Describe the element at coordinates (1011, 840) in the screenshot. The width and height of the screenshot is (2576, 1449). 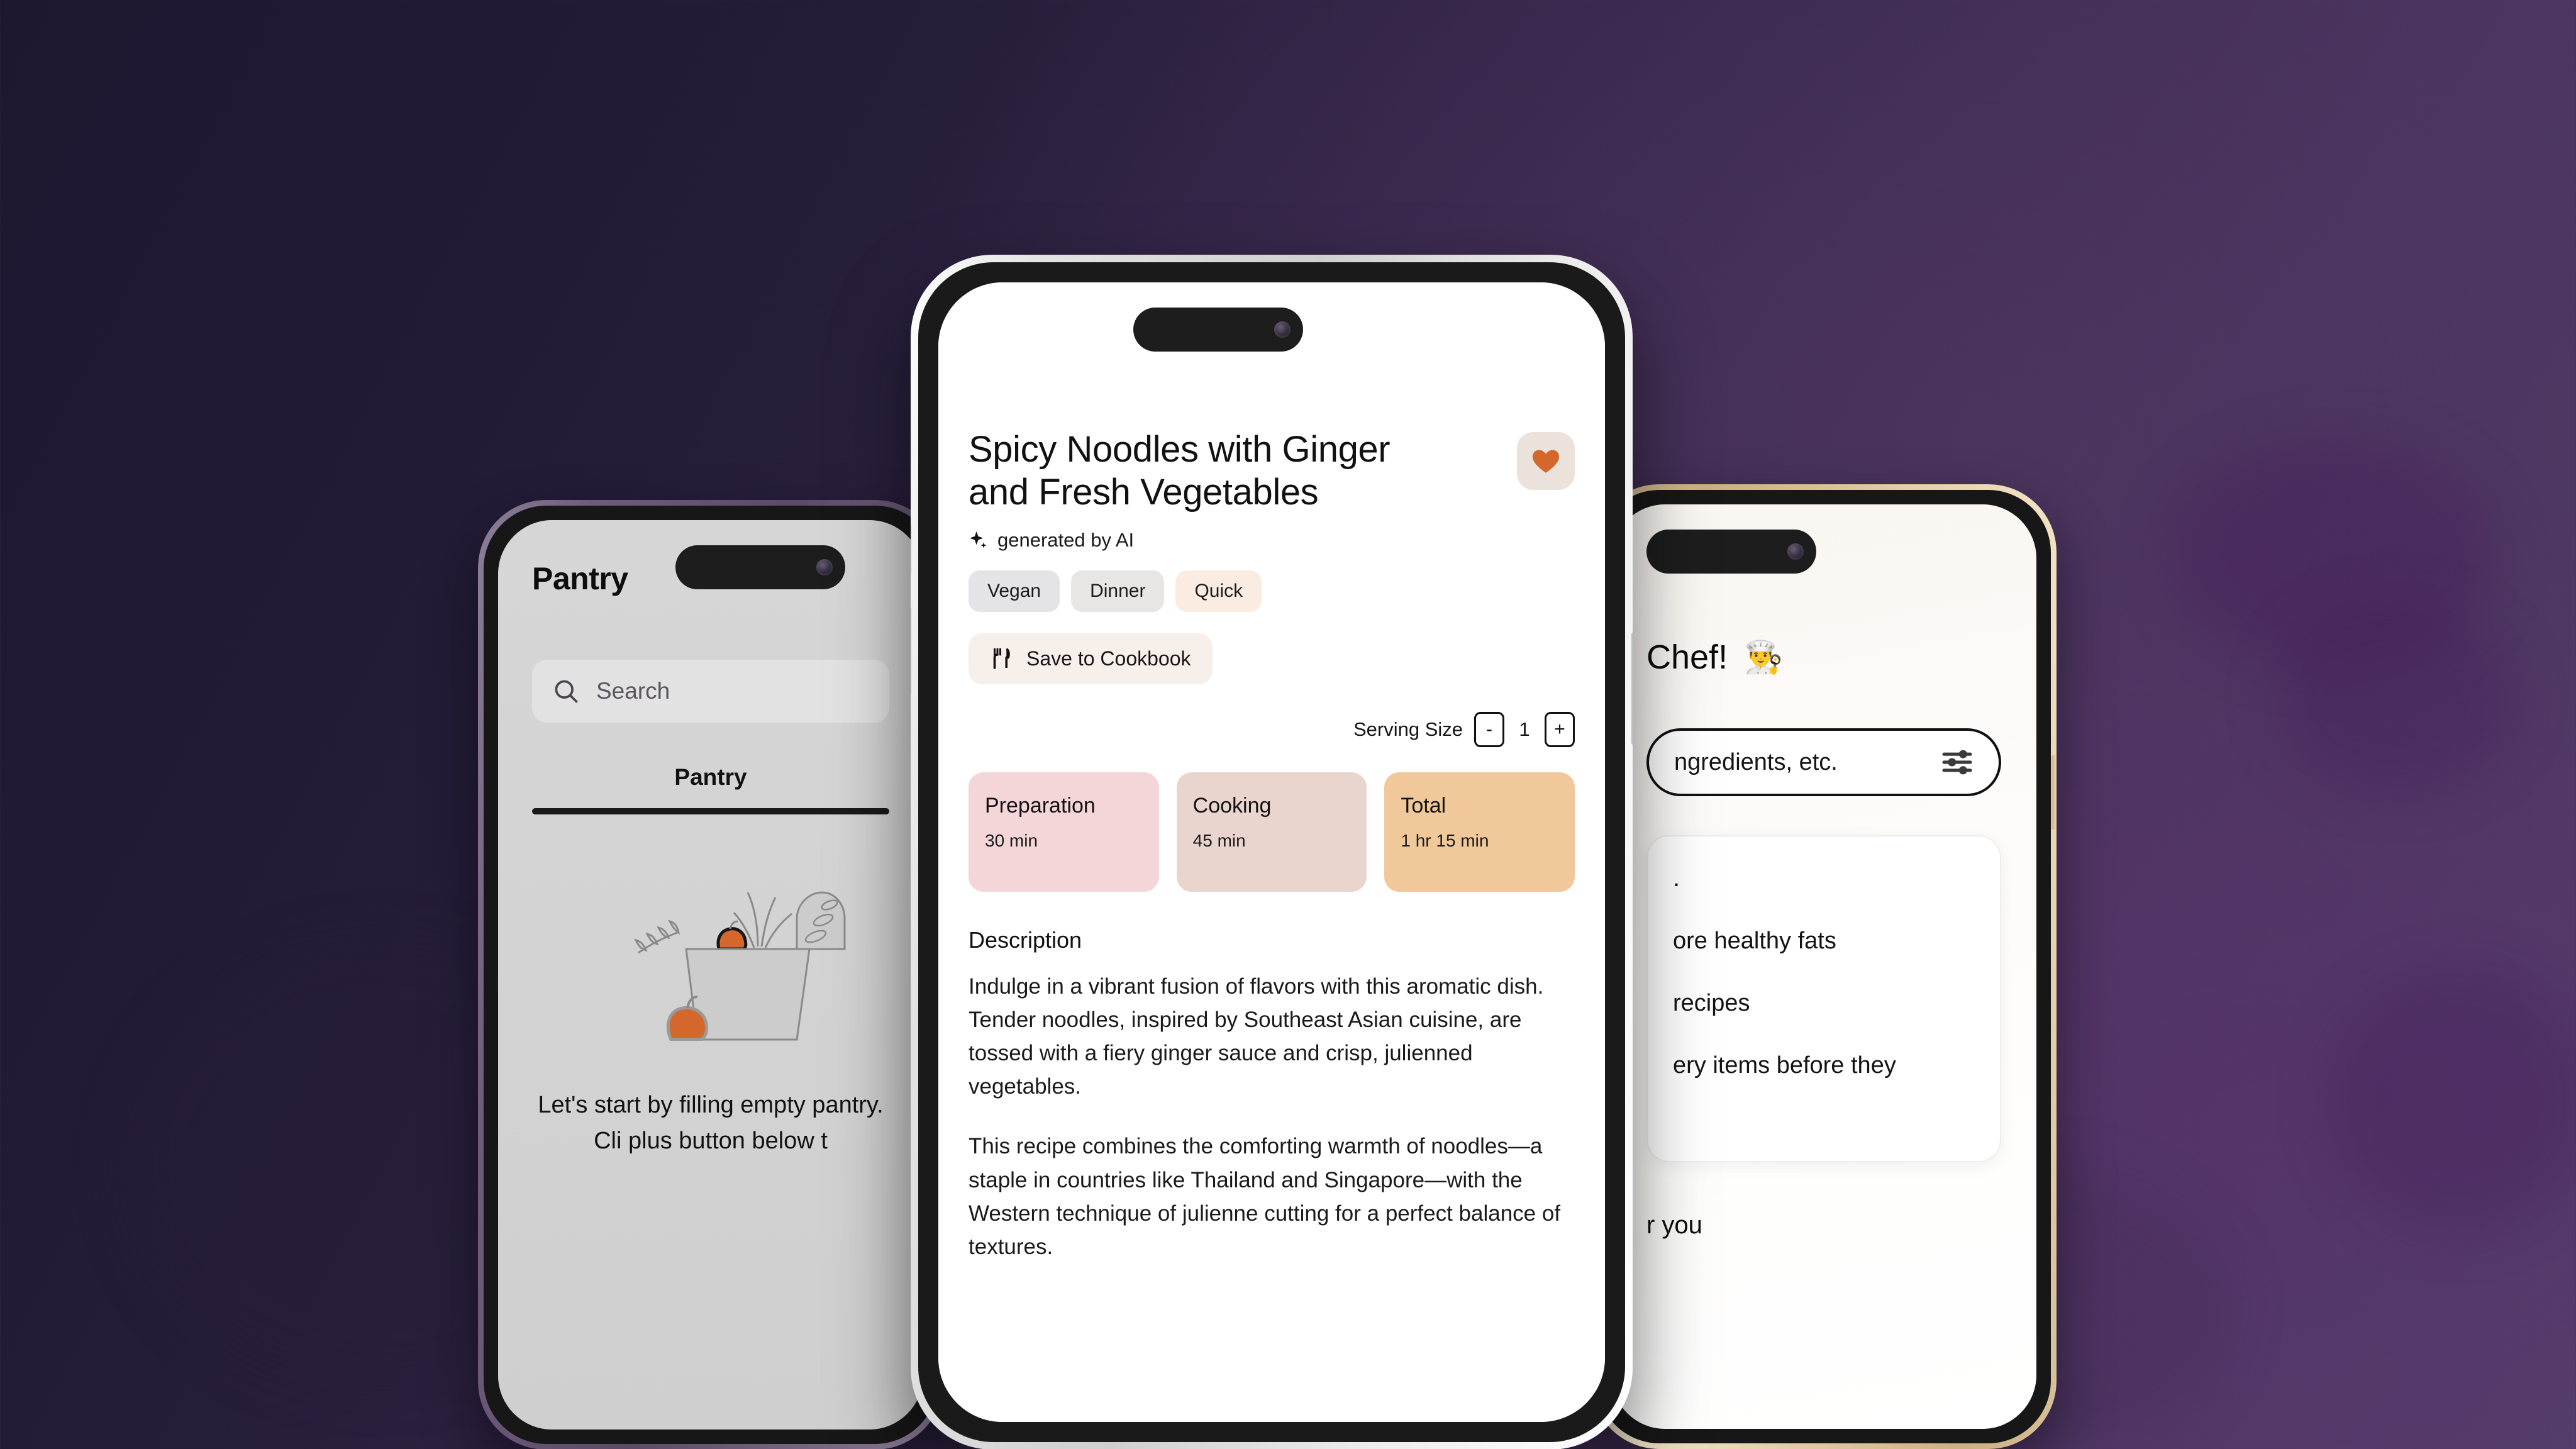
I see `time-card-value: 30 min` at that location.